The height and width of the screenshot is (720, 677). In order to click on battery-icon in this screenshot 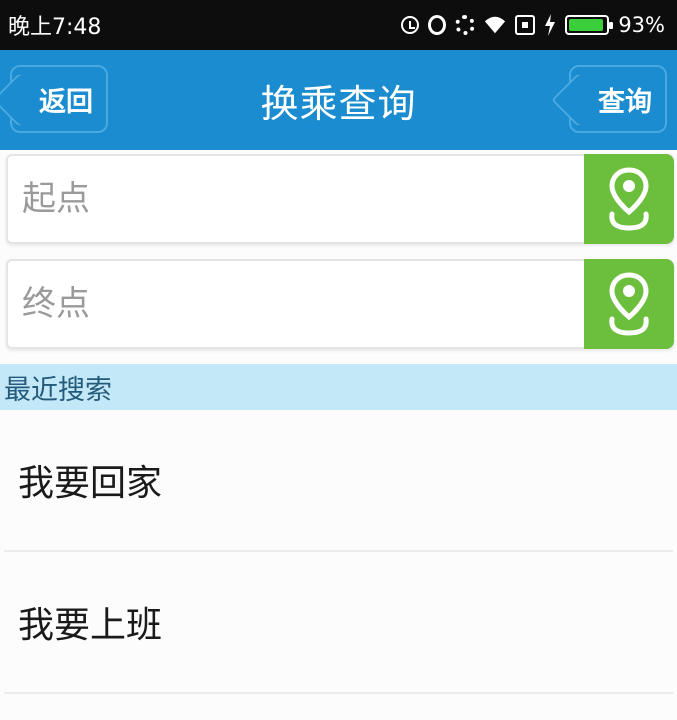, I will do `click(589, 25)`.